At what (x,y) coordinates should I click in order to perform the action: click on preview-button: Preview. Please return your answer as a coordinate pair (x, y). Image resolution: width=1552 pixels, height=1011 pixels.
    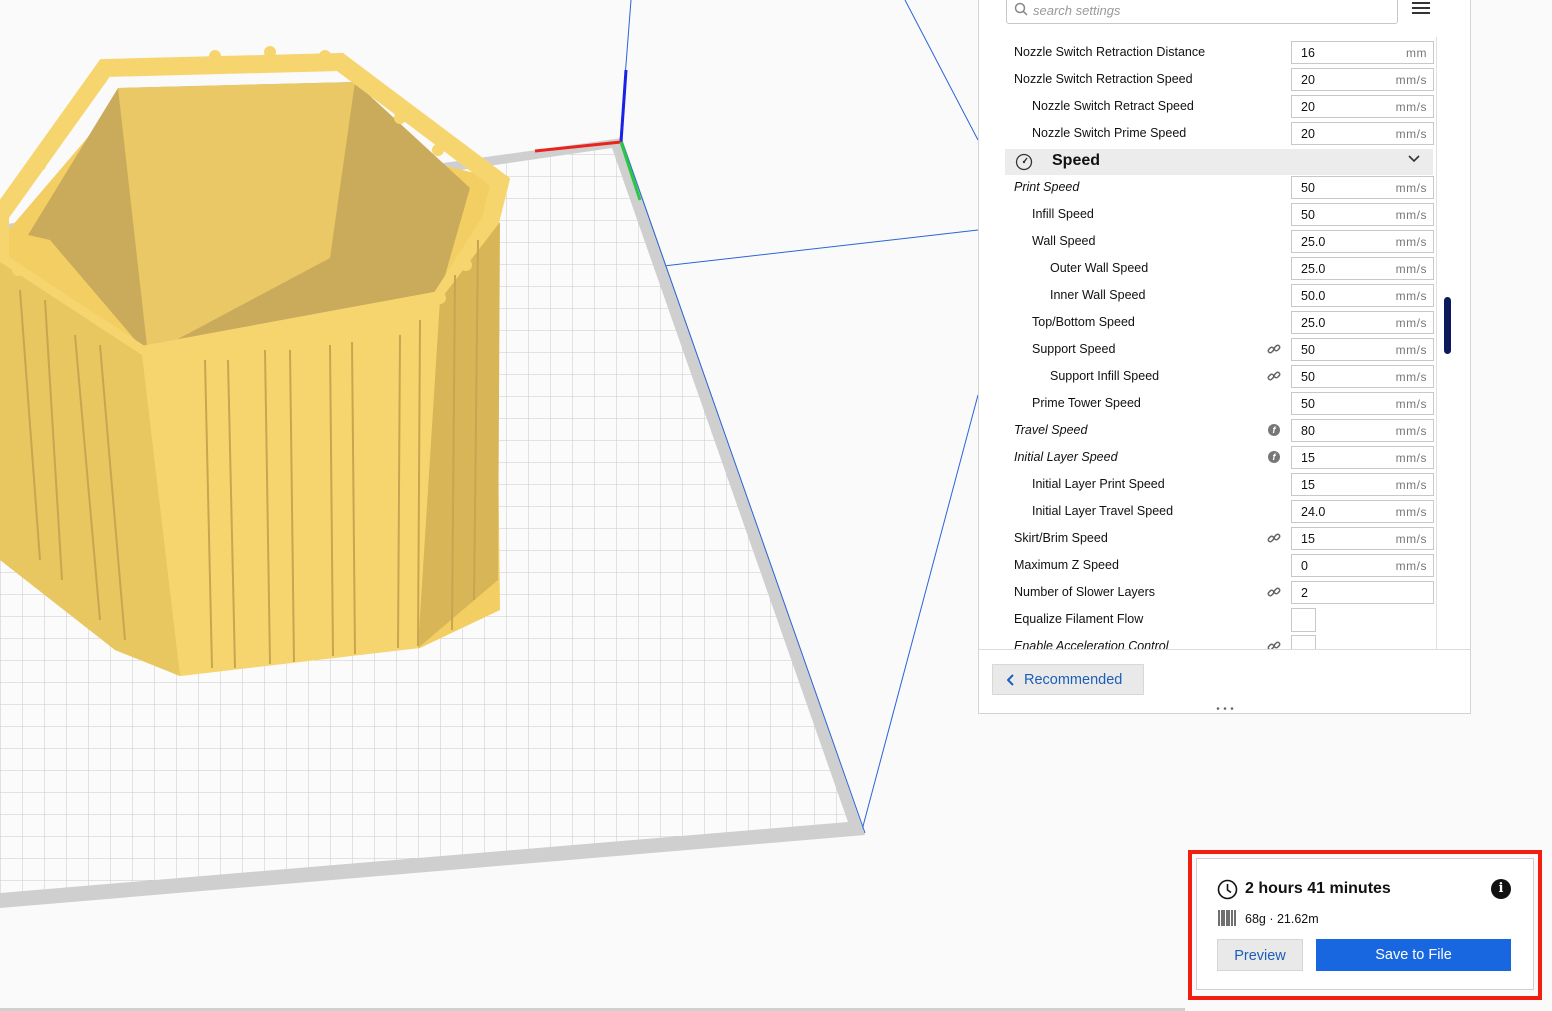
    Looking at the image, I should click on (1260, 955).